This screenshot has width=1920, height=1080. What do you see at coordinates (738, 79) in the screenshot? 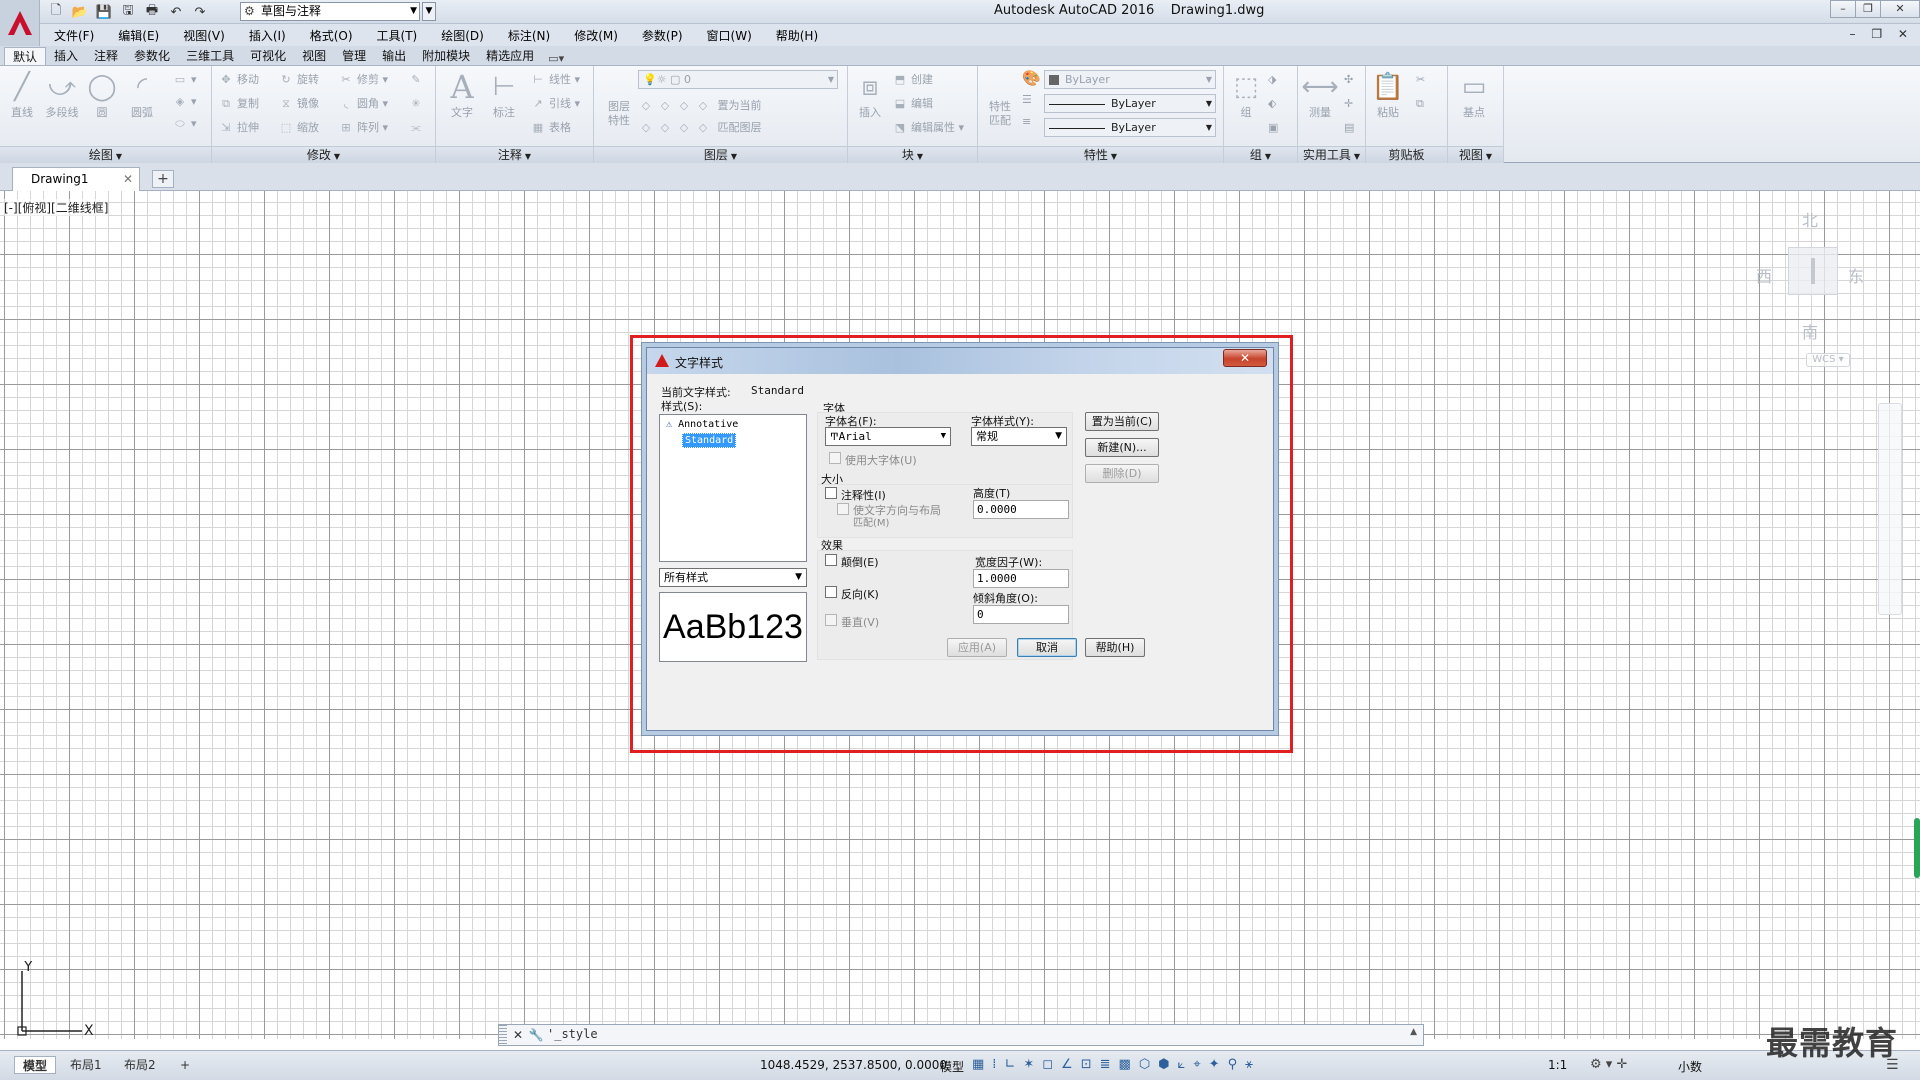
I see `layer-combo: 💡☼ ▢ 0 ▼` at bounding box center [738, 79].